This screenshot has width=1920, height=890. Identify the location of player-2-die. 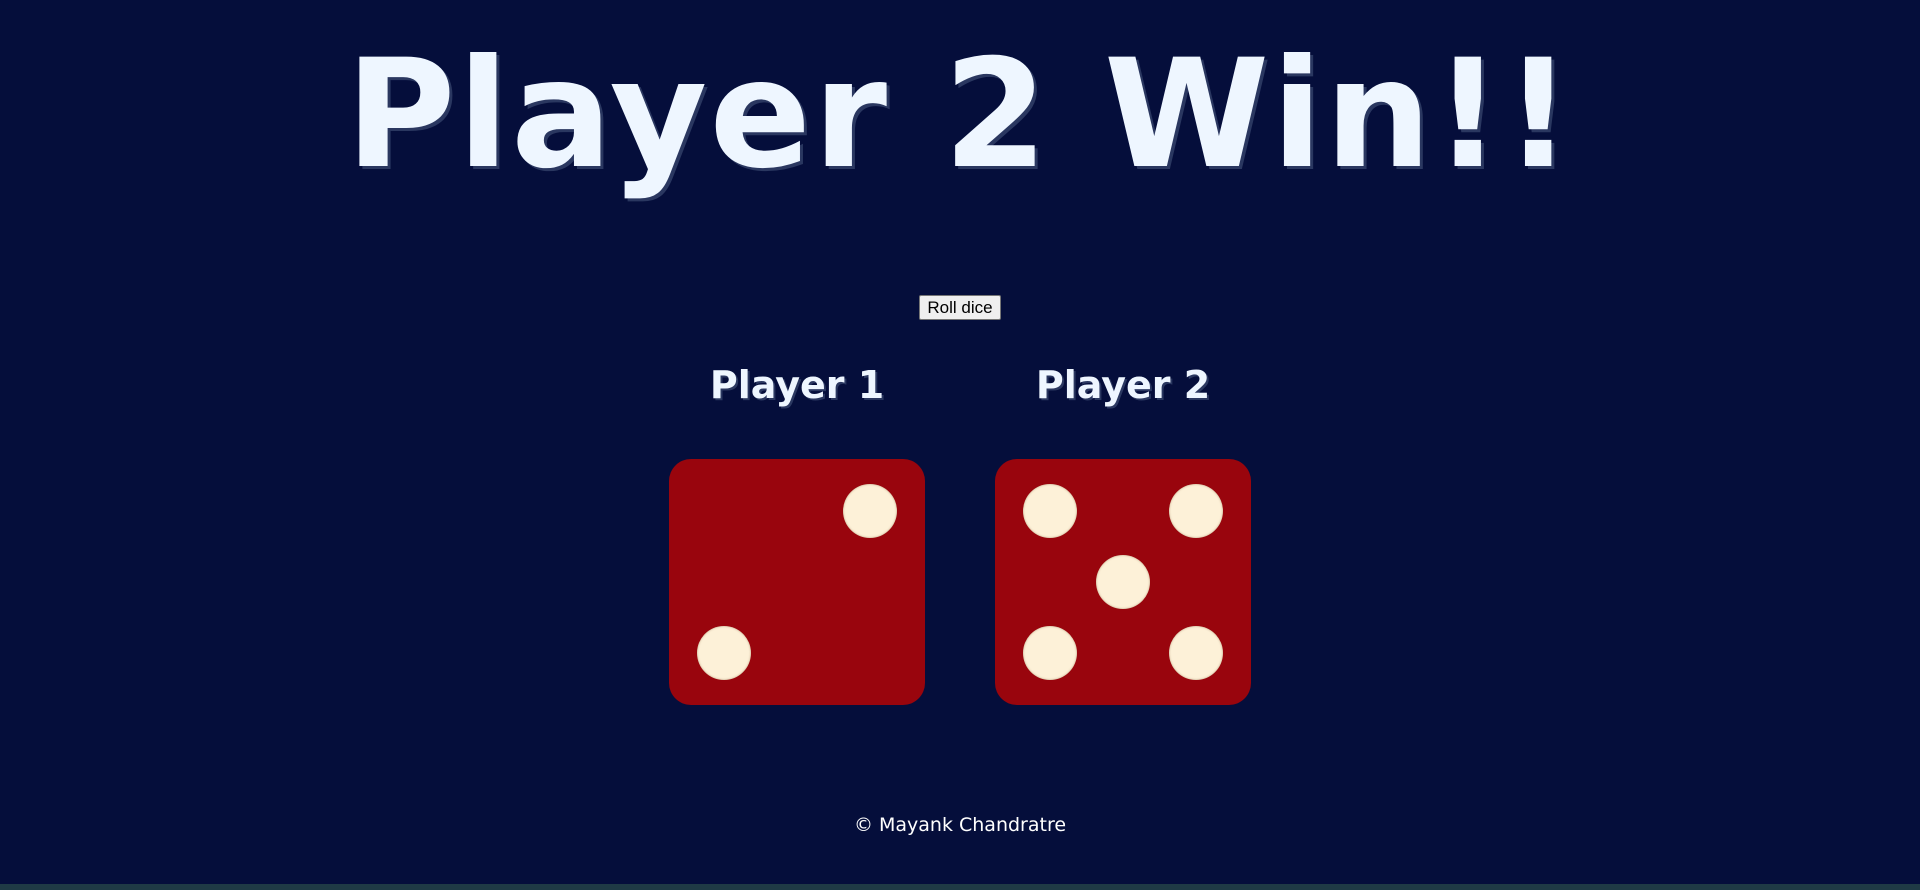
(1123, 582).